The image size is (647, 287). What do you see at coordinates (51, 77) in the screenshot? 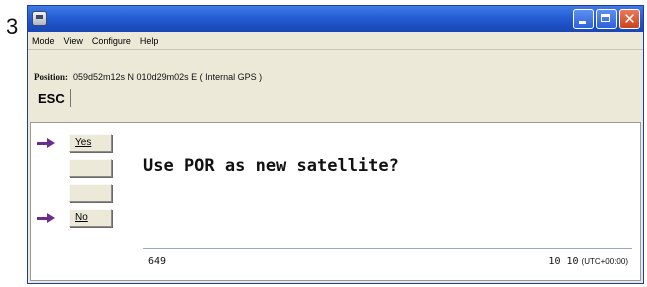
I see `position-label: Position:` at bounding box center [51, 77].